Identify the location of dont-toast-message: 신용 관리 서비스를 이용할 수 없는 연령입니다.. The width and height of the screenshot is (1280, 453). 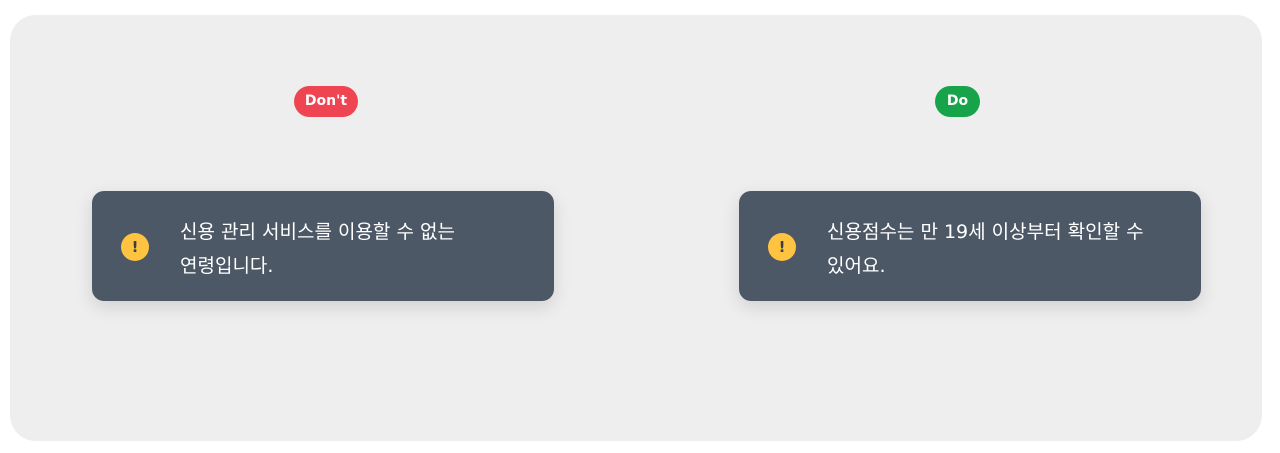
(350, 249).